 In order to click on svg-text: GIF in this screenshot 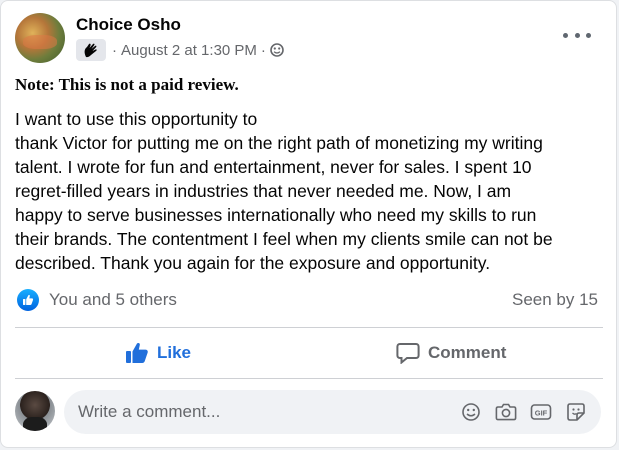, I will do `click(541, 412)`.